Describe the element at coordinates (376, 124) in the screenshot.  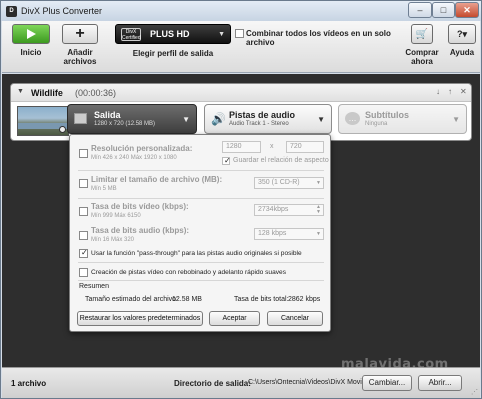
I see `subtitles-subtitle: Ninguna` at that location.